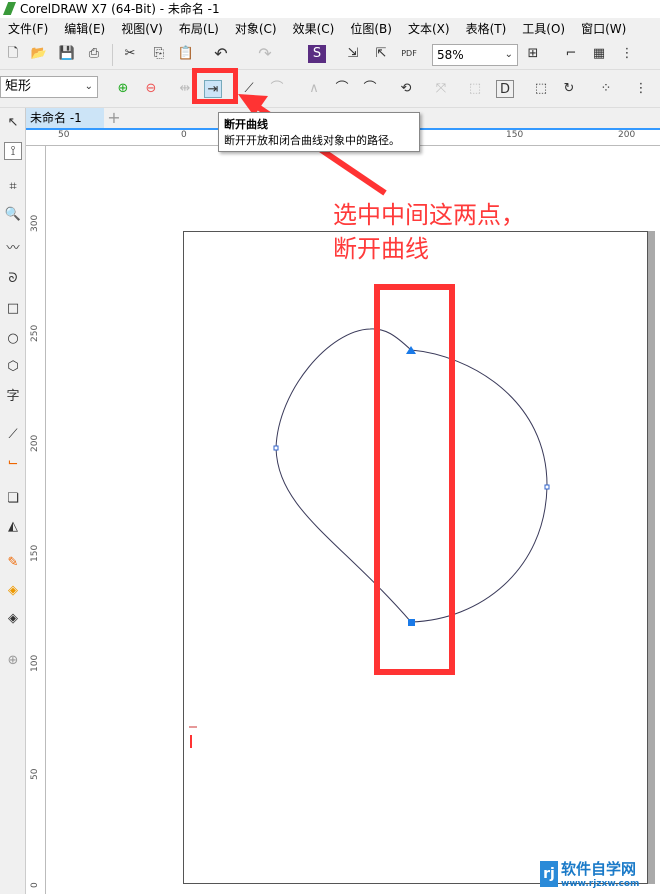 Image resolution: width=660 pixels, height=894 pixels. What do you see at coordinates (543, 29) in the screenshot?
I see `menu-tools: 工具(O)` at bounding box center [543, 29].